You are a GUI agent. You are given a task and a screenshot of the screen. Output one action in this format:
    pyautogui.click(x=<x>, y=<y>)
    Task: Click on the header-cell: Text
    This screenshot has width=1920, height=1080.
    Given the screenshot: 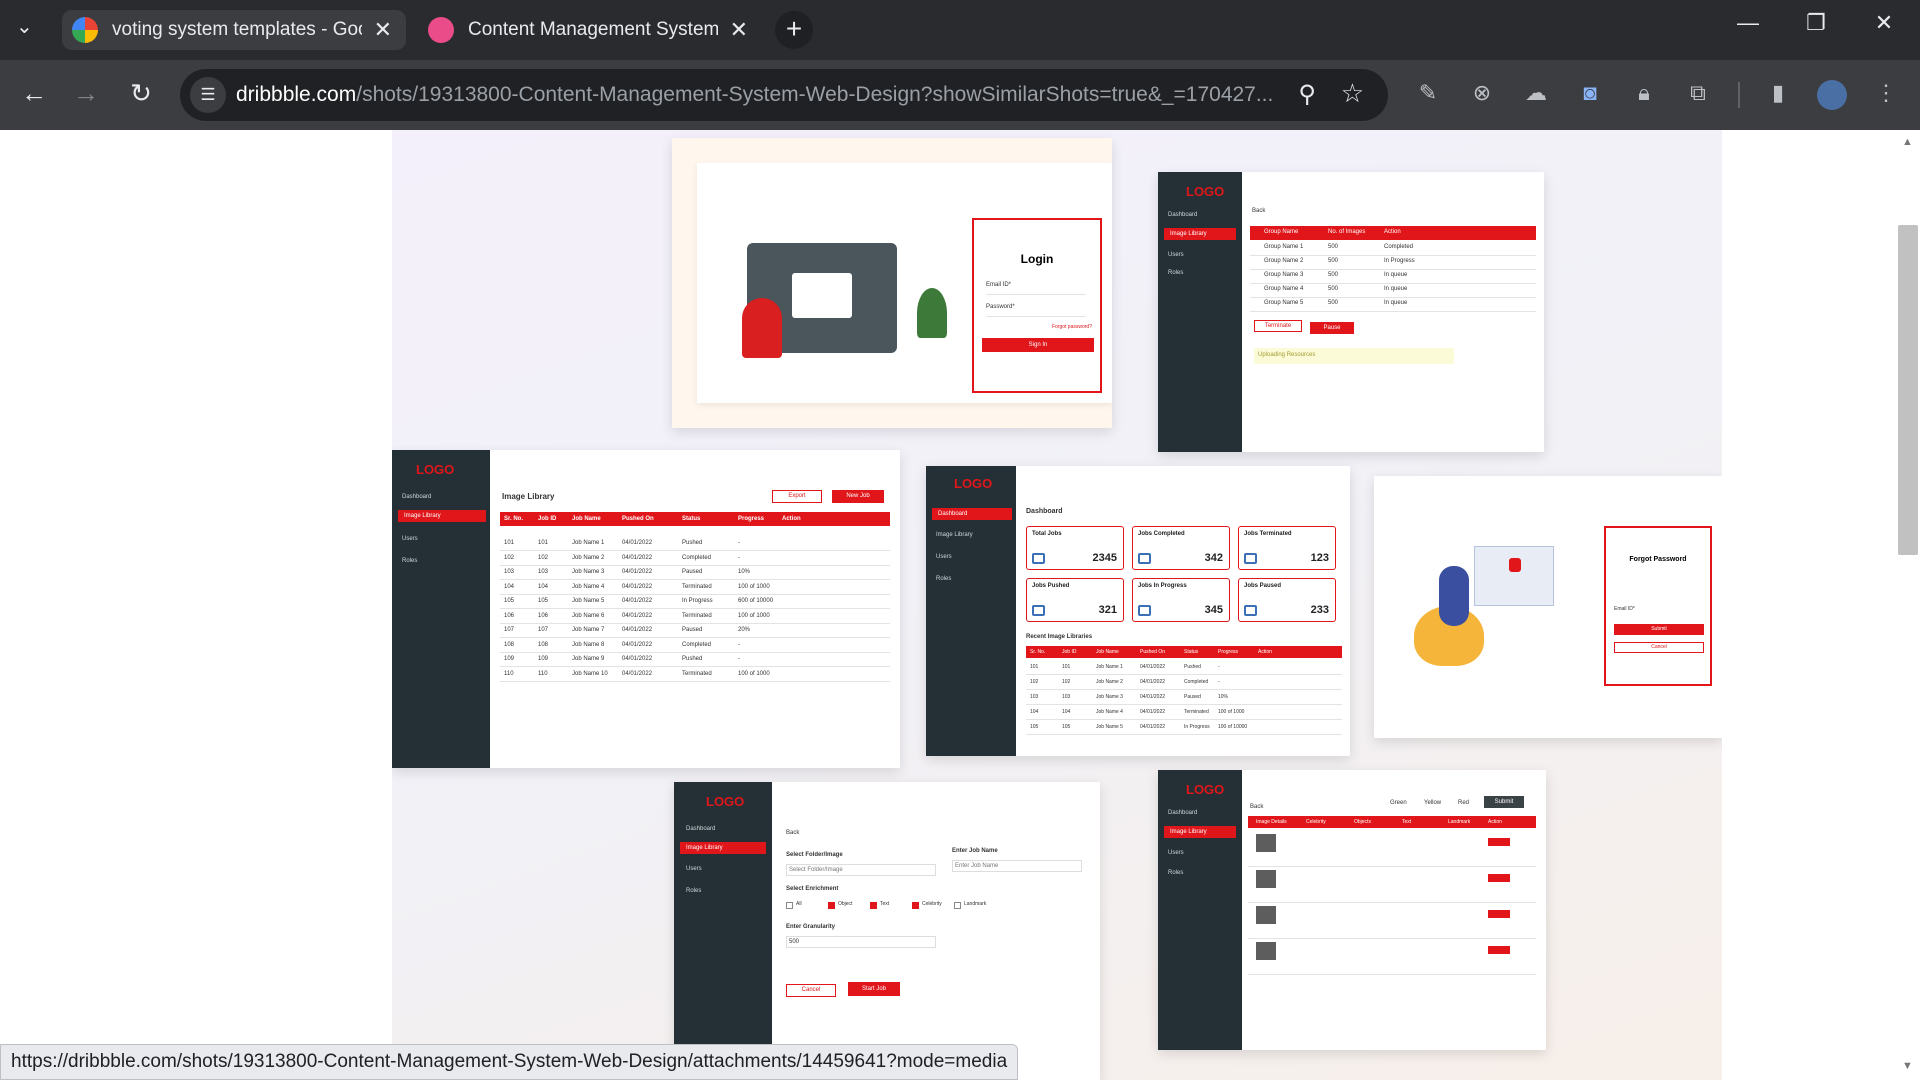 What is the action you would take?
    pyautogui.click(x=1407, y=822)
    